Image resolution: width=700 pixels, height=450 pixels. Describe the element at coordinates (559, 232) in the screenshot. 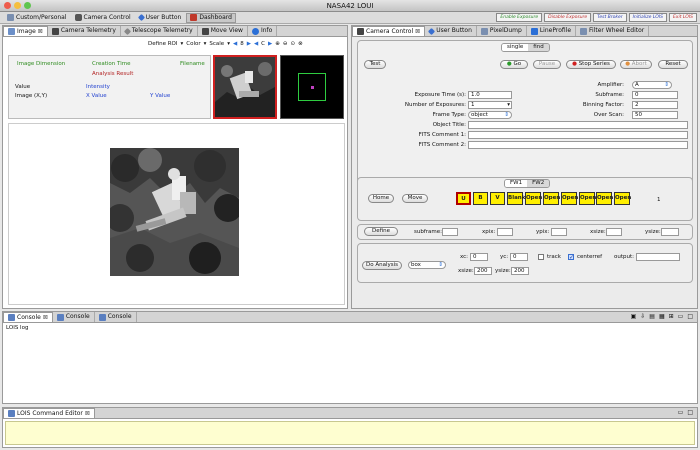

I see `ypix-field` at that location.